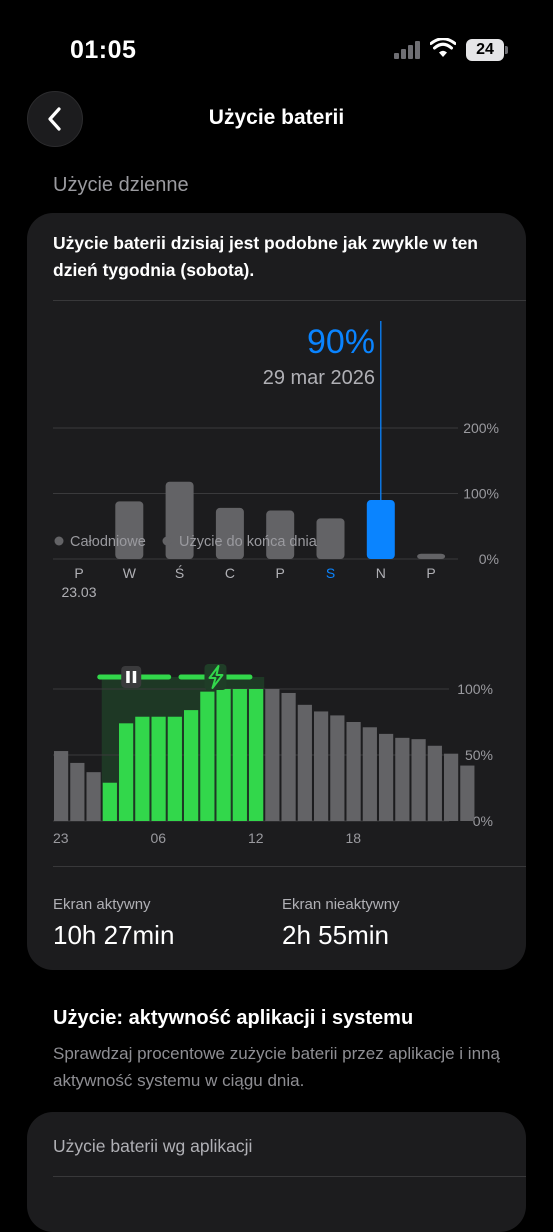 The width and height of the screenshot is (553, 1232). Describe the element at coordinates (479, 755) in the screenshot. I see `y-tick-label: 50%` at that location.